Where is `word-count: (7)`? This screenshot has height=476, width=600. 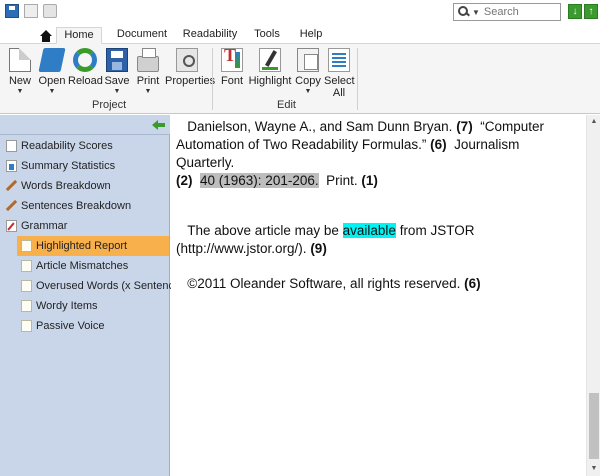
word-count: (7) is located at coordinates (464, 126).